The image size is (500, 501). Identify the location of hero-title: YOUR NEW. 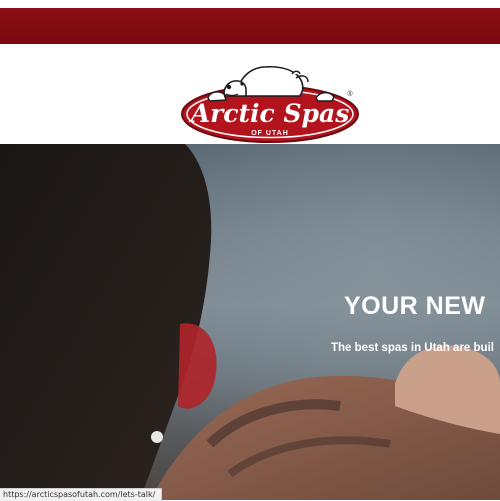
(415, 306).